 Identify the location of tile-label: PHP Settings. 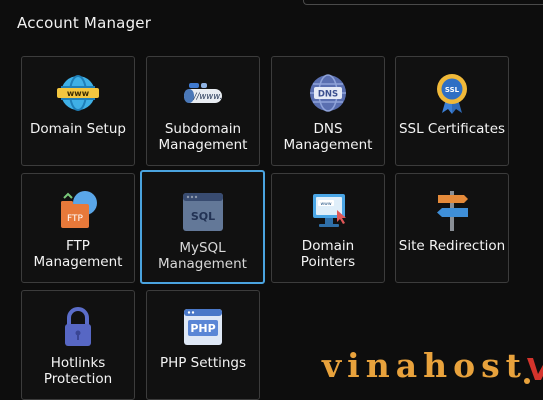
(203, 363).